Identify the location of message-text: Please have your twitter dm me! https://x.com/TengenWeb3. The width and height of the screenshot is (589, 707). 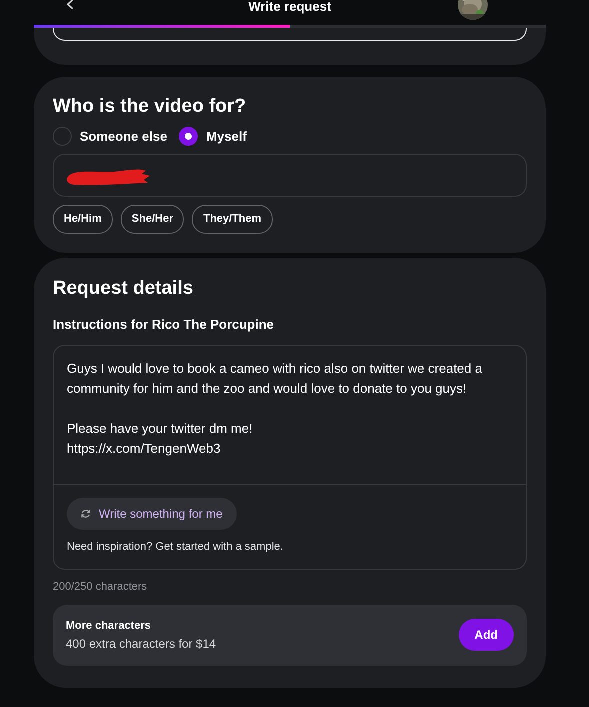
(160, 439).